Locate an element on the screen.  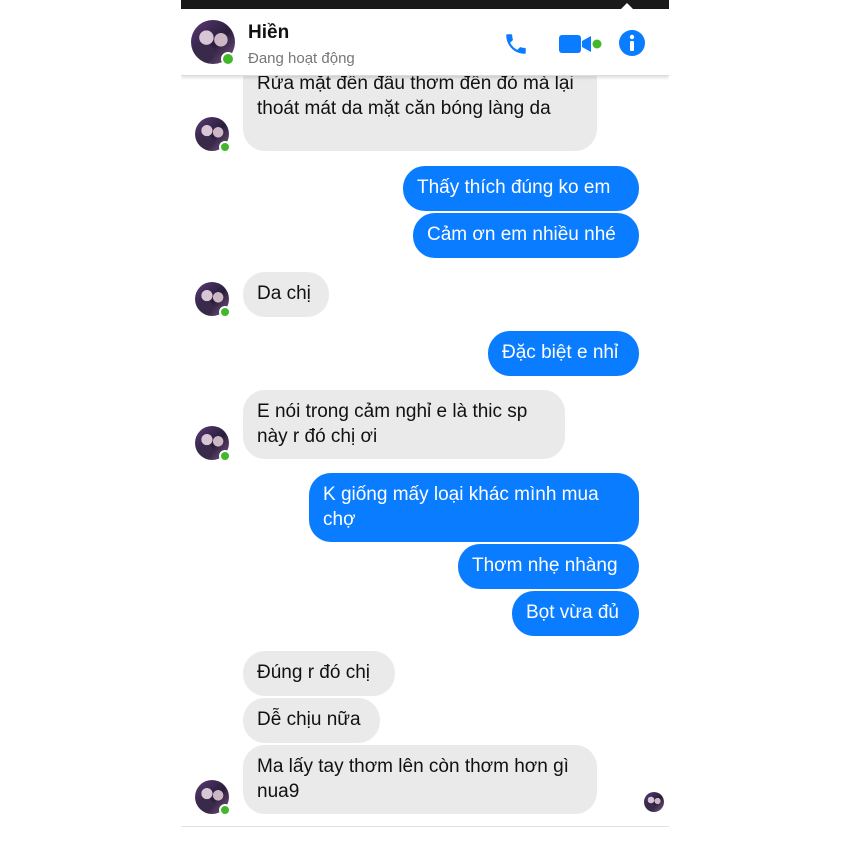
message-bubble-incoming: Dễ chịu nữa is located at coordinates (311, 720).